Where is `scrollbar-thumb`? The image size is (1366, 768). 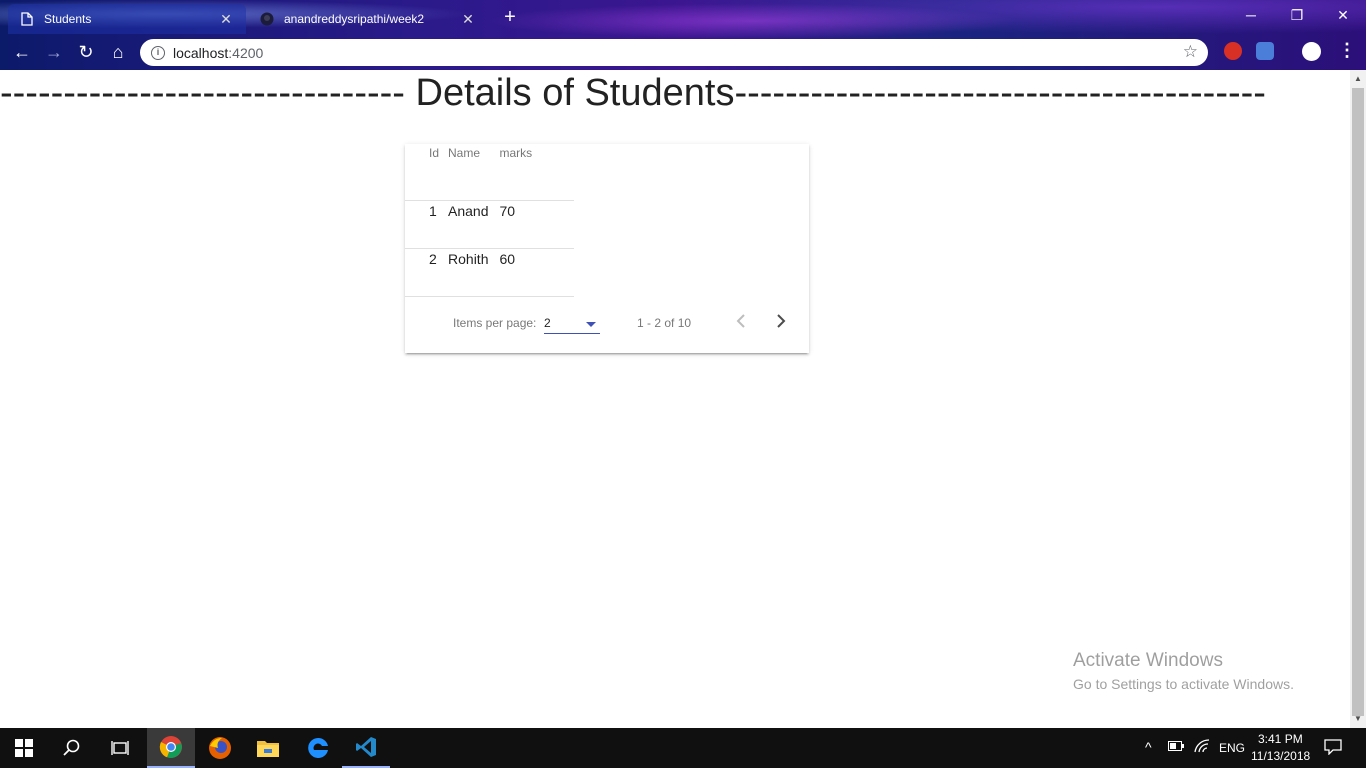
scrollbar-thumb is located at coordinates (1358, 402).